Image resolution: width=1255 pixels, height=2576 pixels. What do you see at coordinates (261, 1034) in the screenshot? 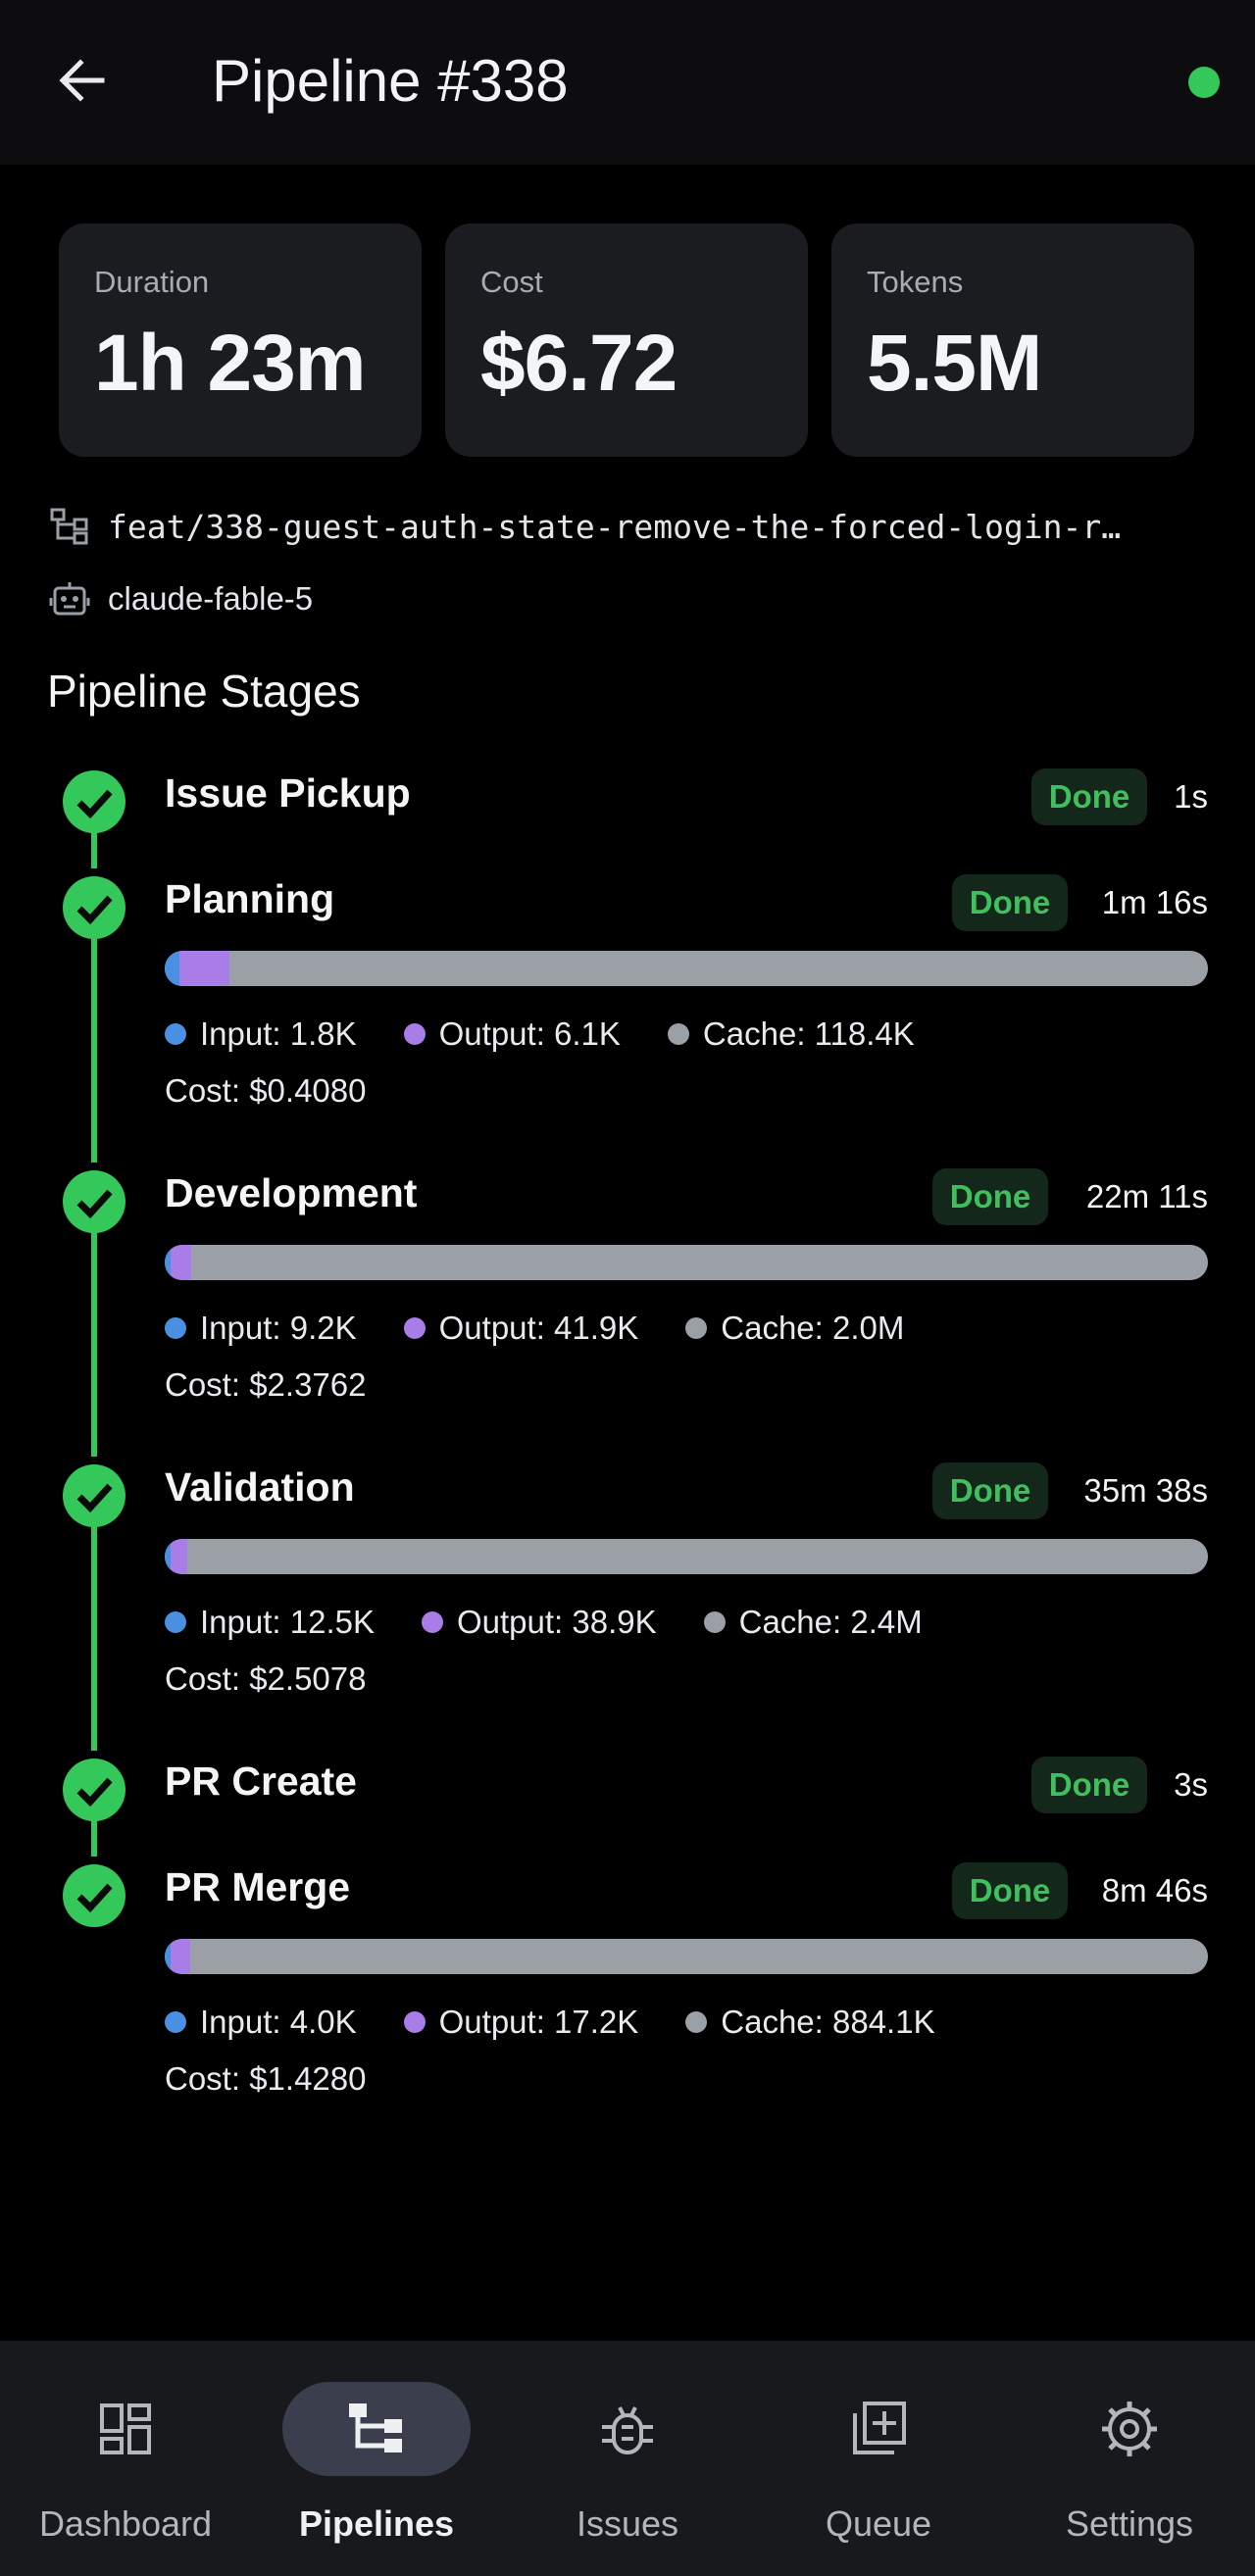
I see `legend-input: Input: 1.8K` at bounding box center [261, 1034].